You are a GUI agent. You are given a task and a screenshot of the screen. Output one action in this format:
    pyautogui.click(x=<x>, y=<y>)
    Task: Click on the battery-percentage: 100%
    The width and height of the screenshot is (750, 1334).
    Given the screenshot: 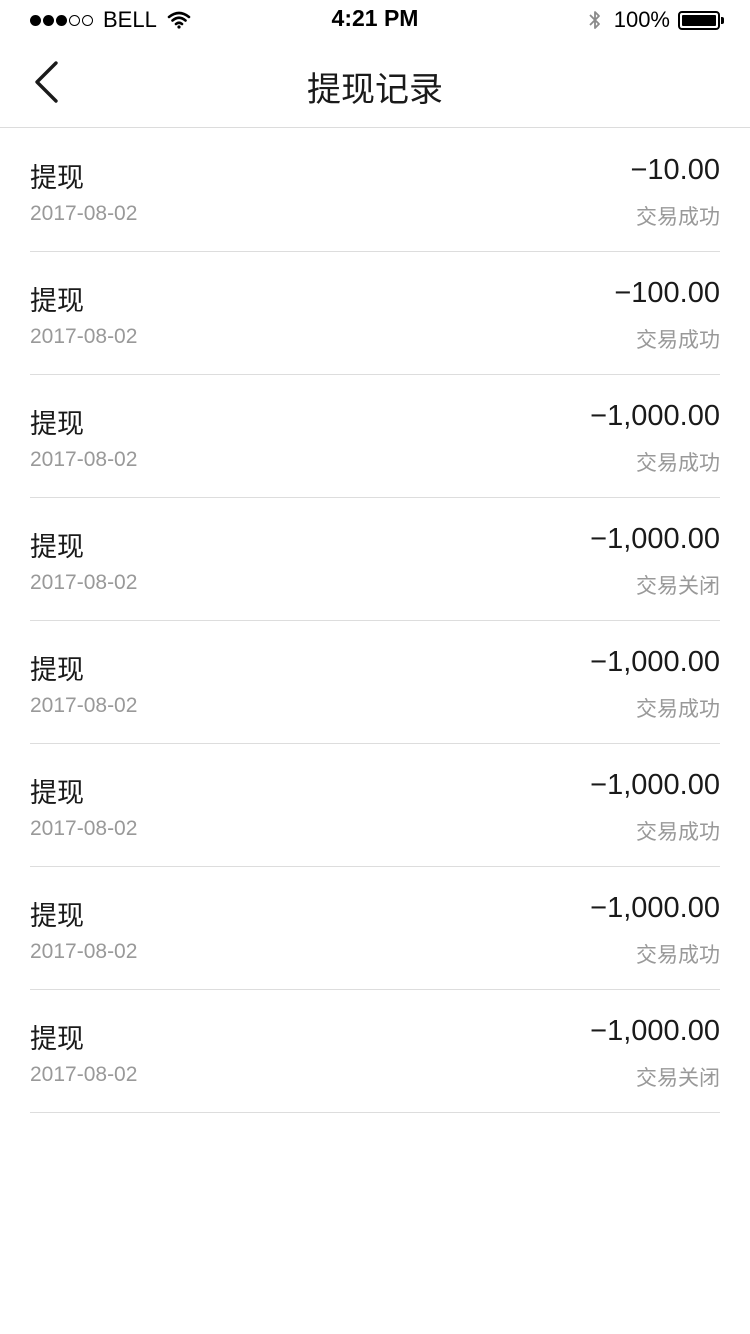 What is the action you would take?
    pyautogui.click(x=641, y=19)
    